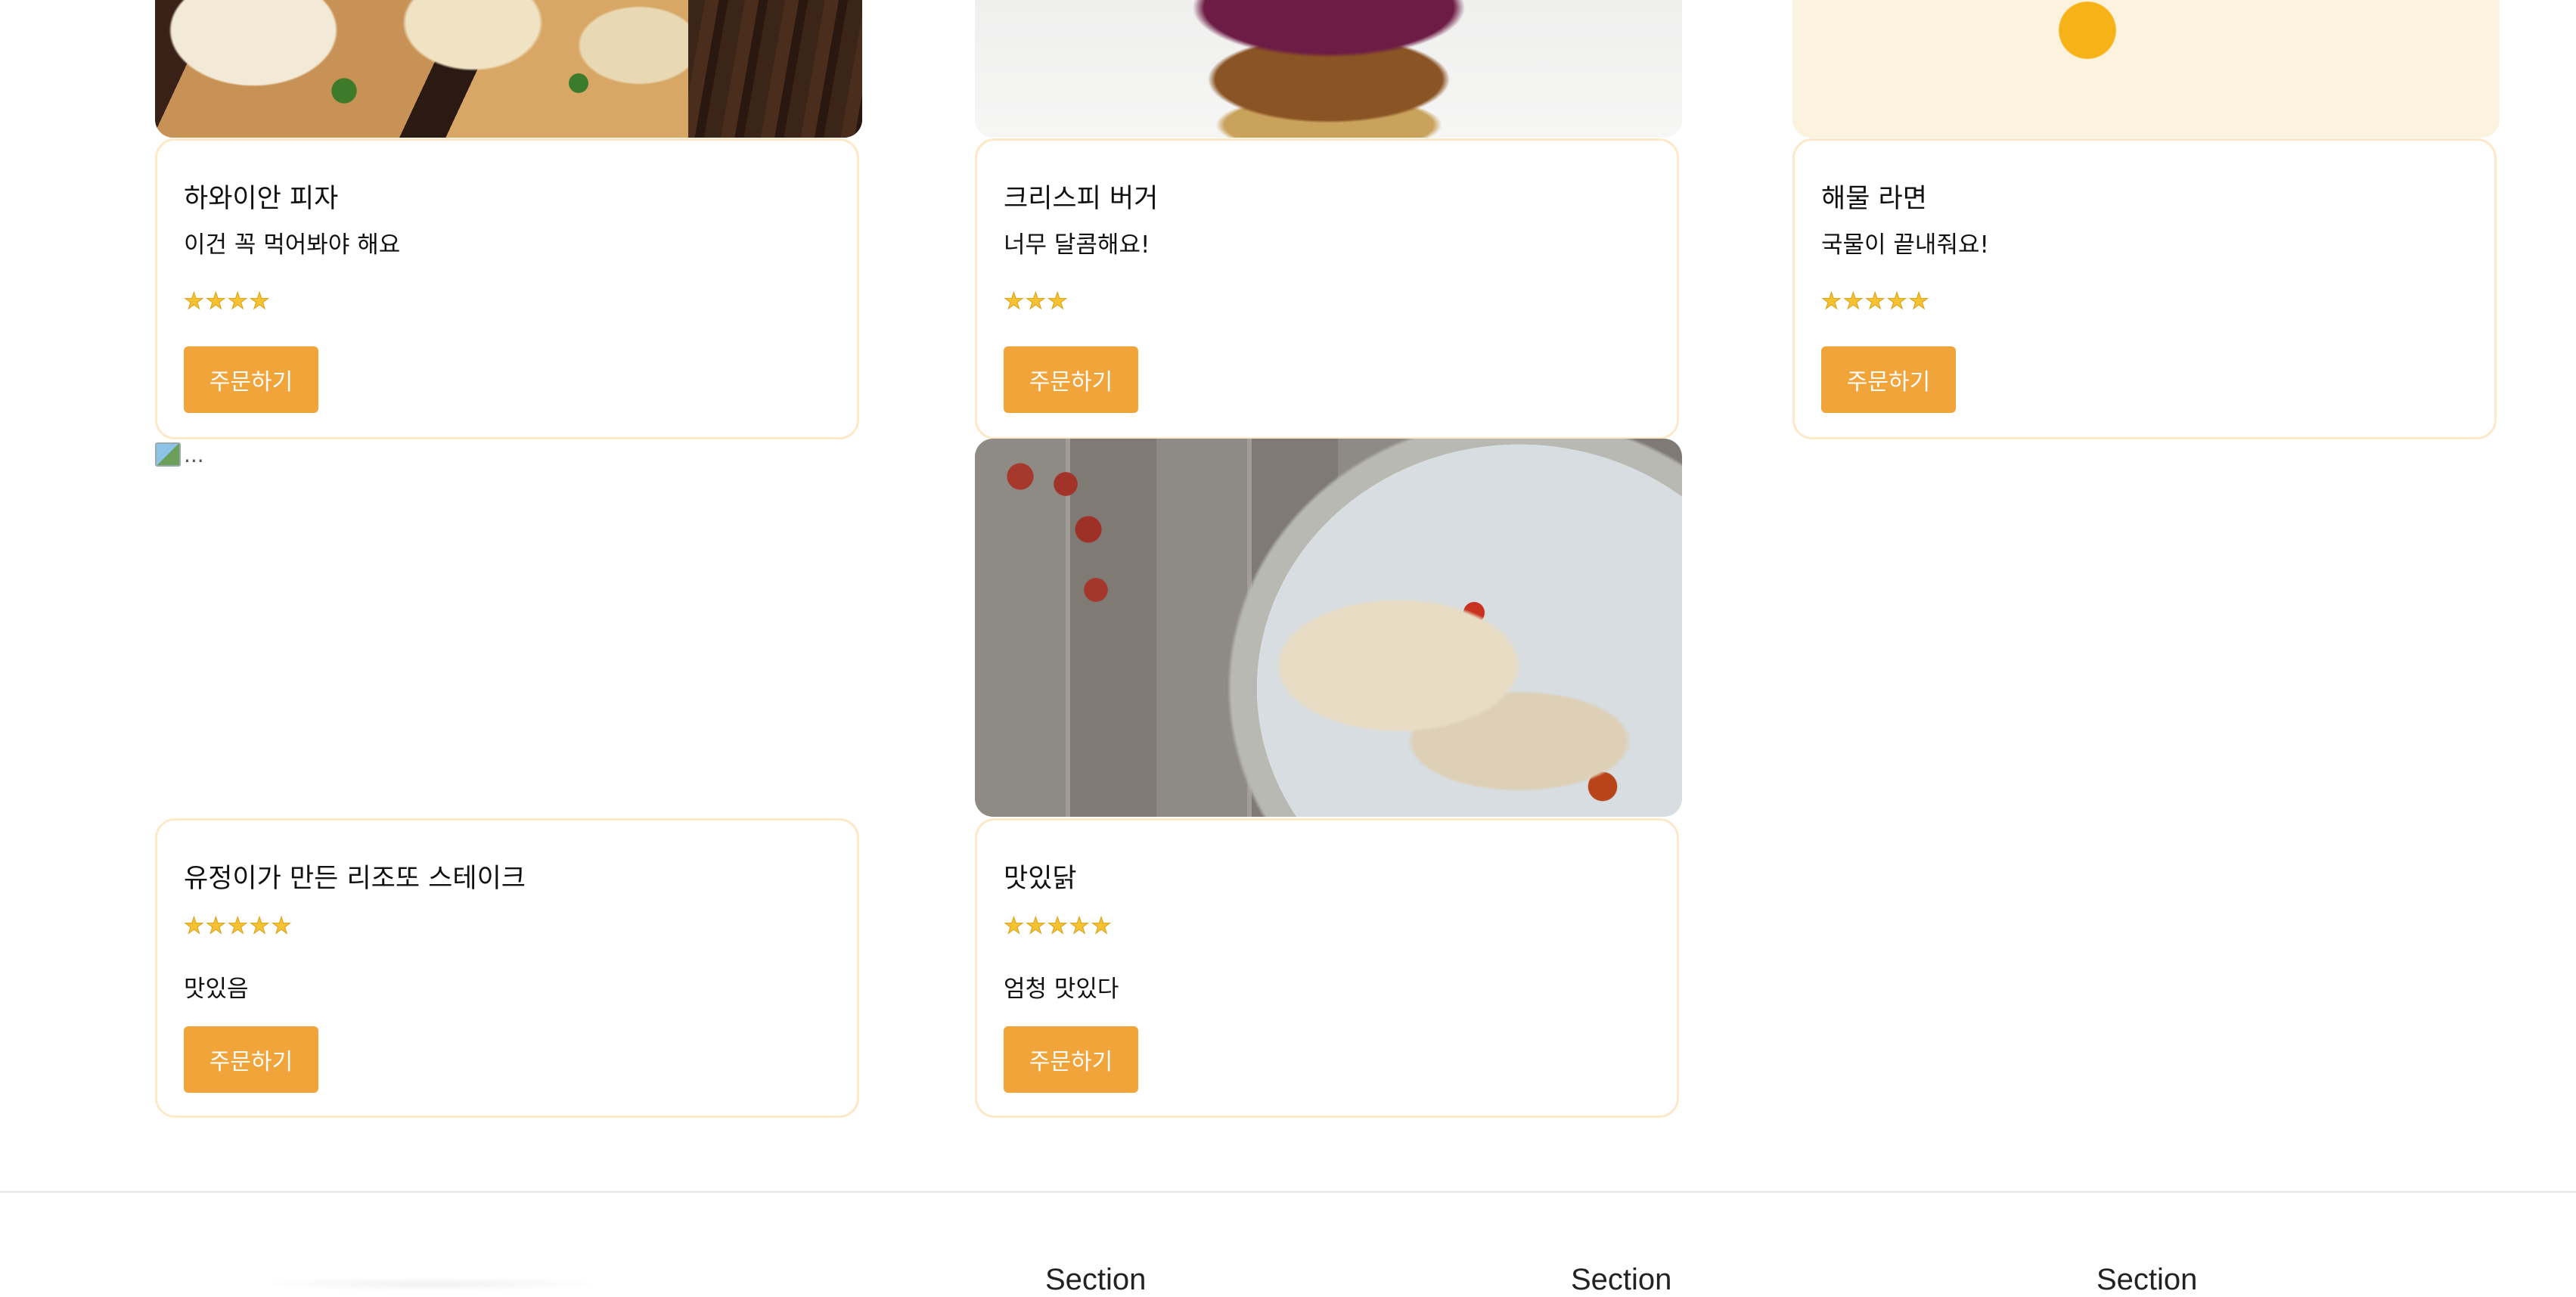  Describe the element at coordinates (508, 69) in the screenshot. I see `pizza-image` at that location.